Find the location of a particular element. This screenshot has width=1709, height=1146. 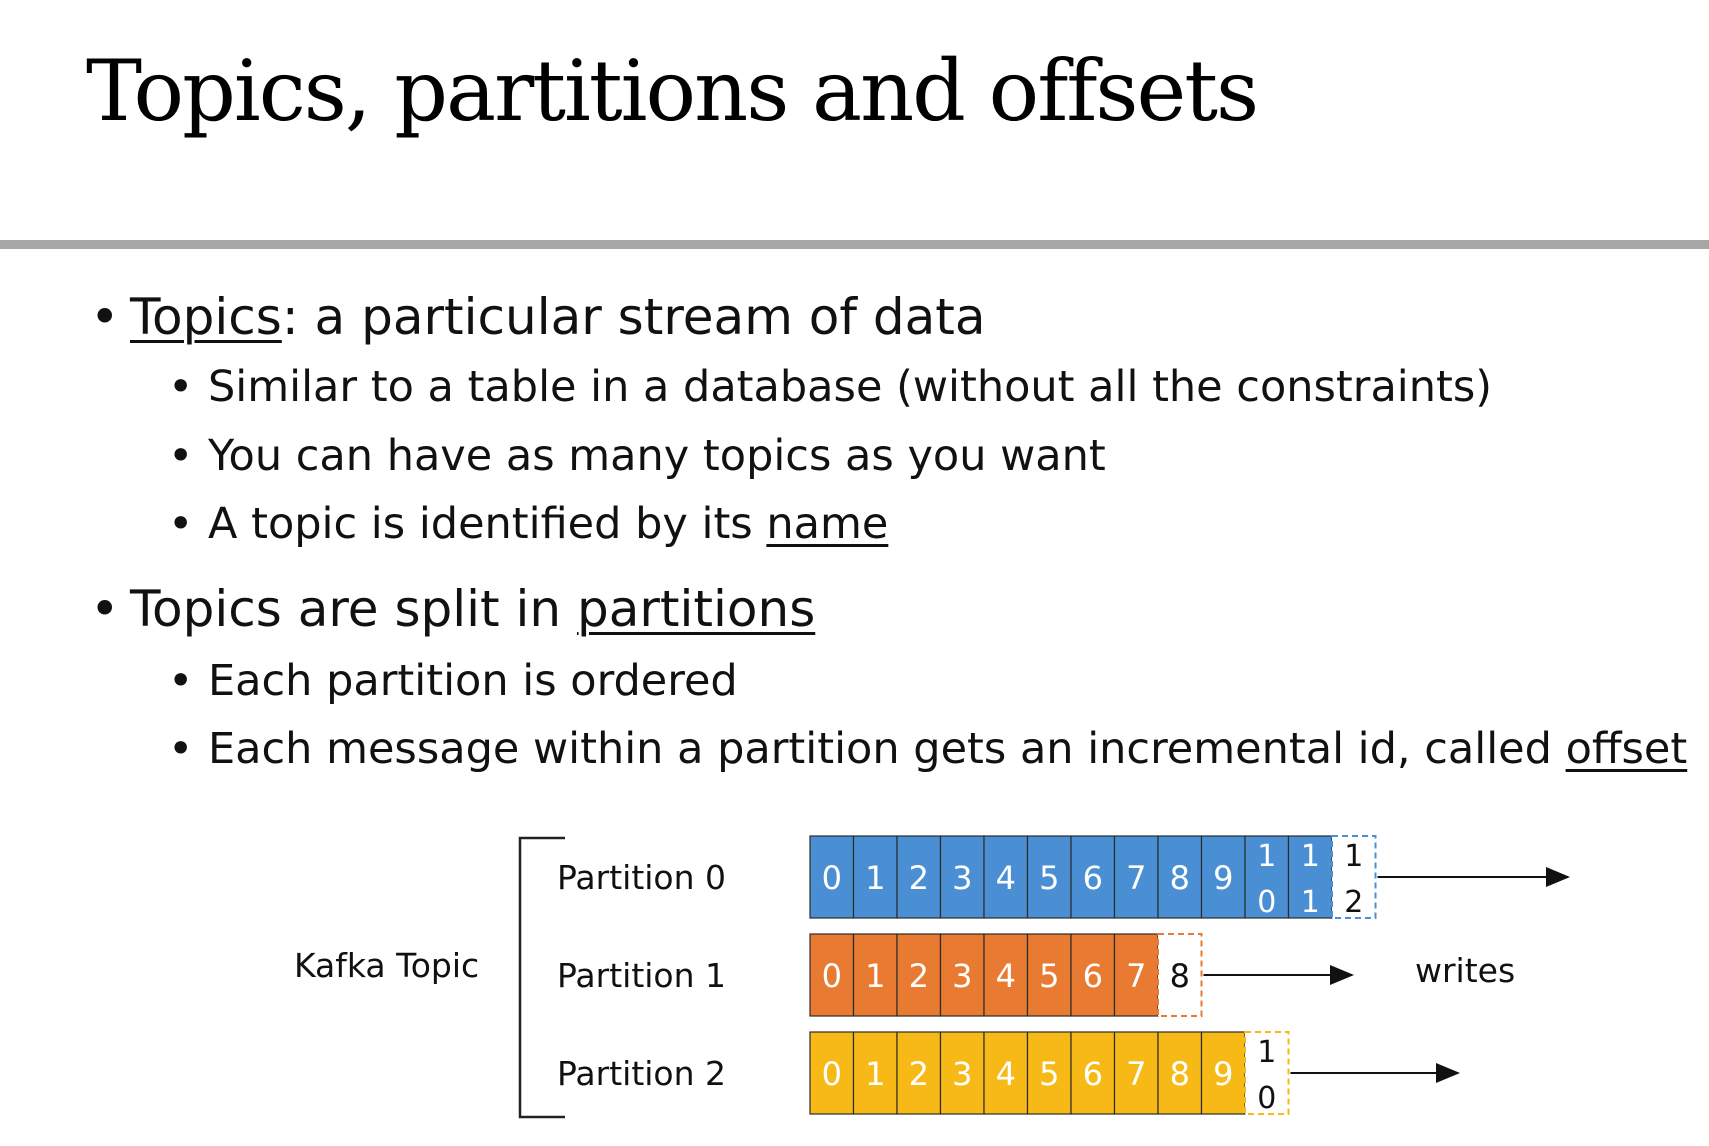

partition-label: Partition 1 is located at coordinates (641, 975).